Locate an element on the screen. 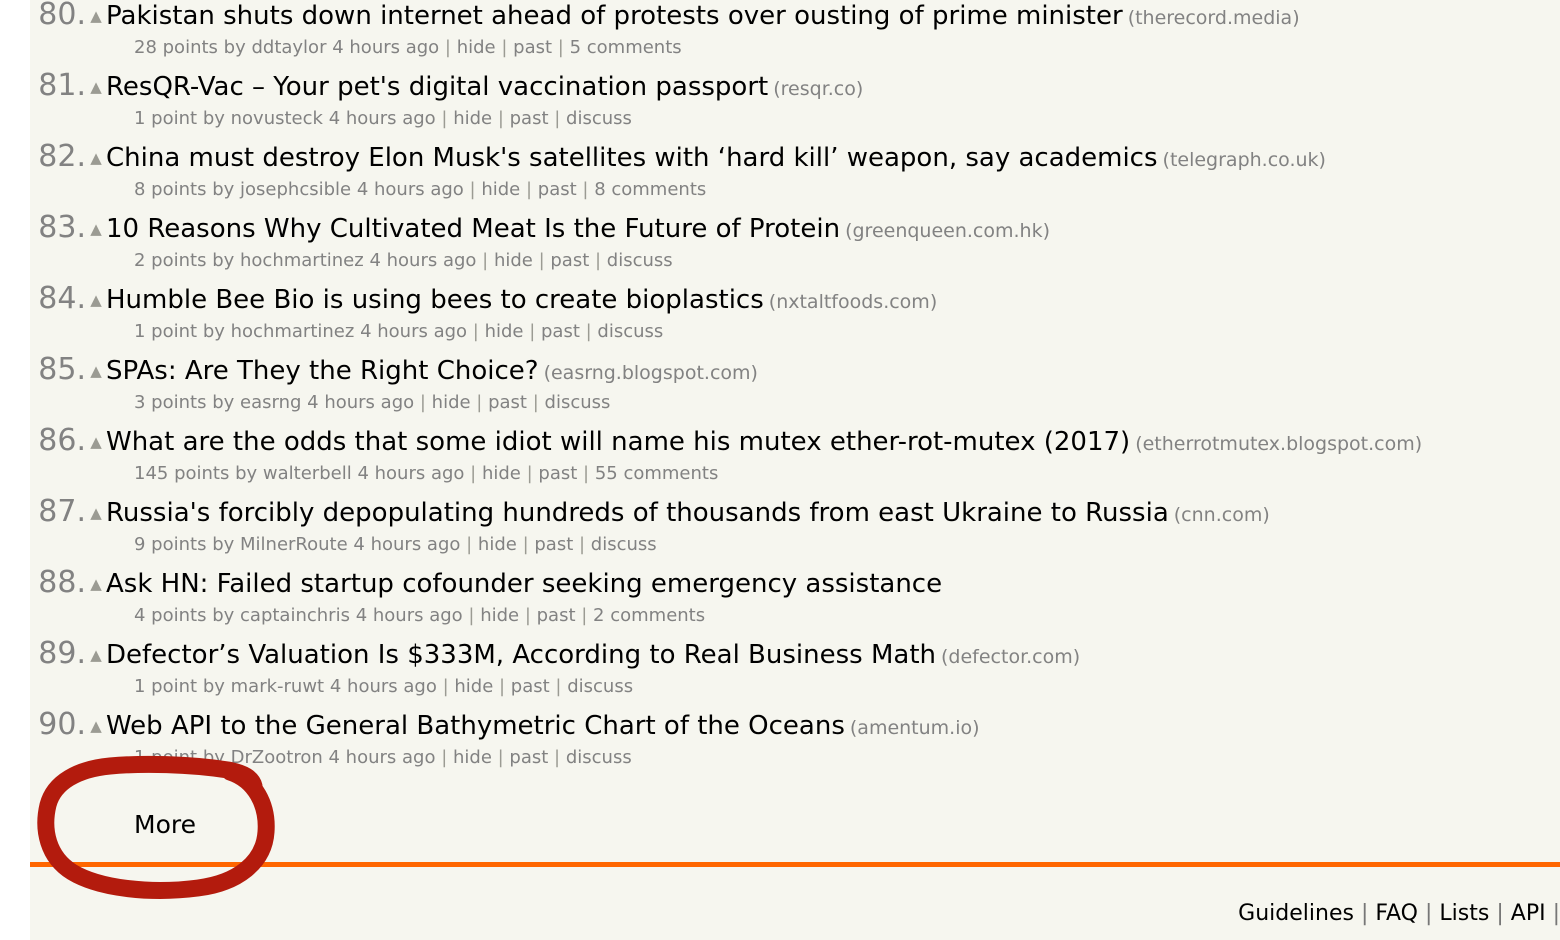 This screenshot has height=940, width=1560. story-sitebit: (defector.com) is located at coordinates (1010, 657).